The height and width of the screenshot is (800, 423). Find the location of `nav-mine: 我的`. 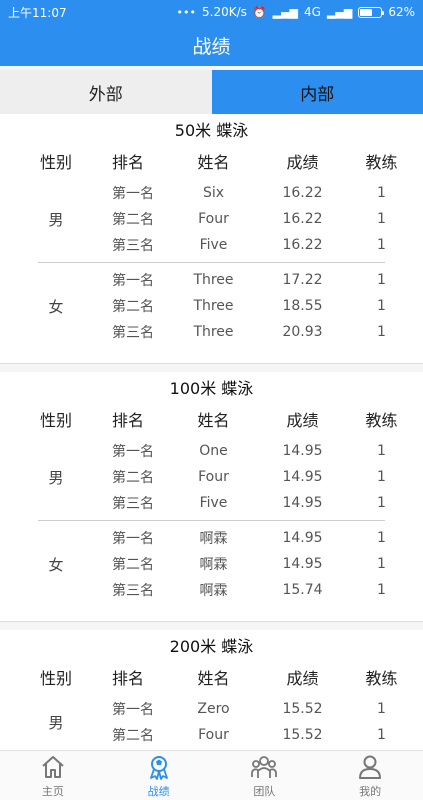

nav-mine: 我的 is located at coordinates (370, 775).